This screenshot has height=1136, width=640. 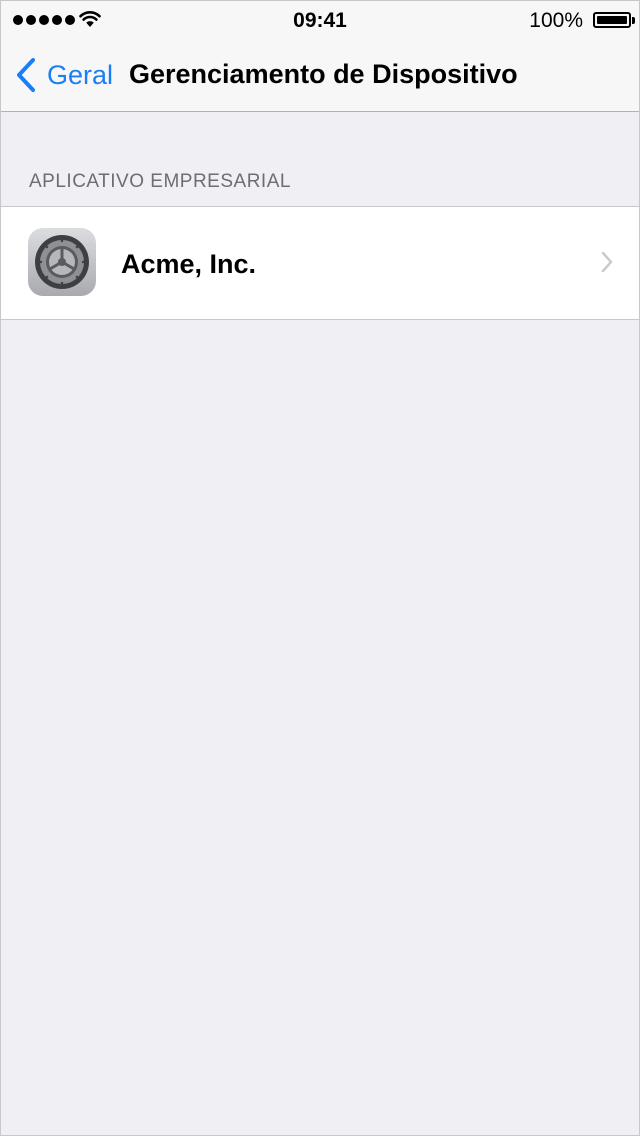 I want to click on chevron-right-icon, so click(x=607, y=262).